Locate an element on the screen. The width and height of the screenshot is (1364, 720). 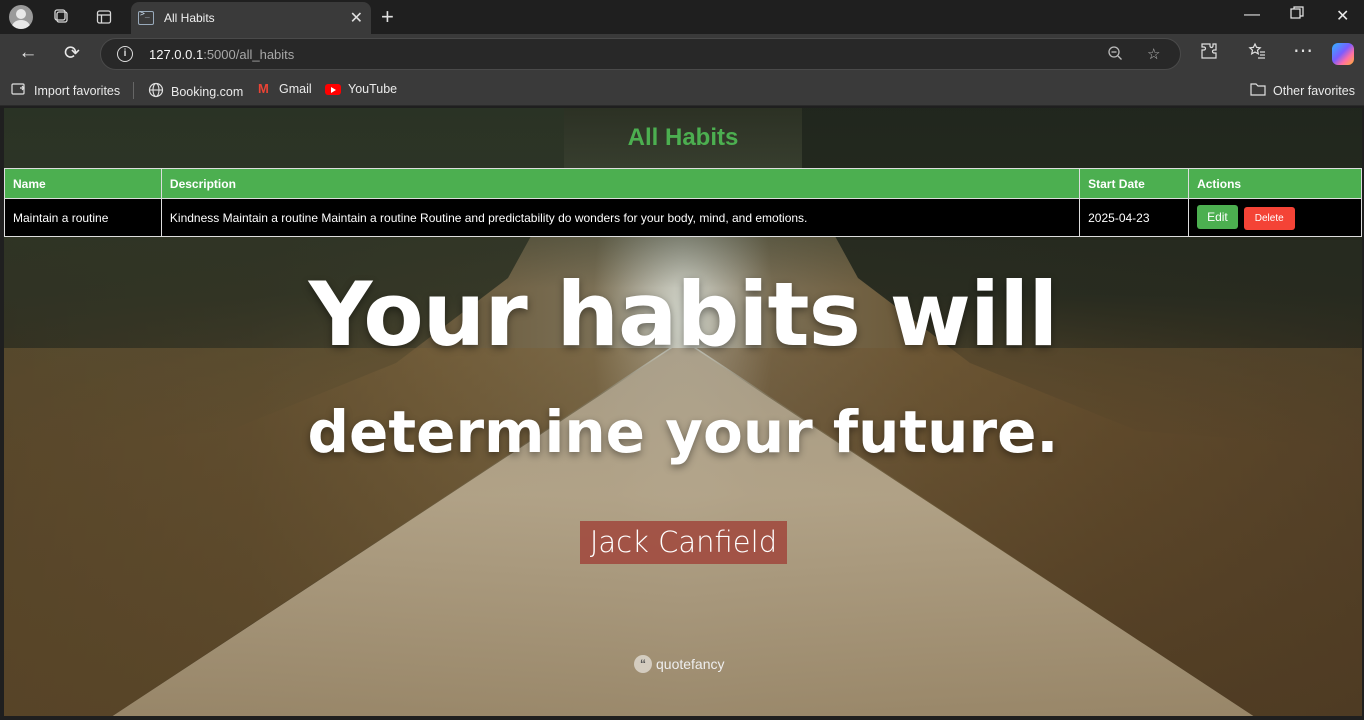
habit-actions-cell: Edit Delete is located at coordinates (1275, 217).